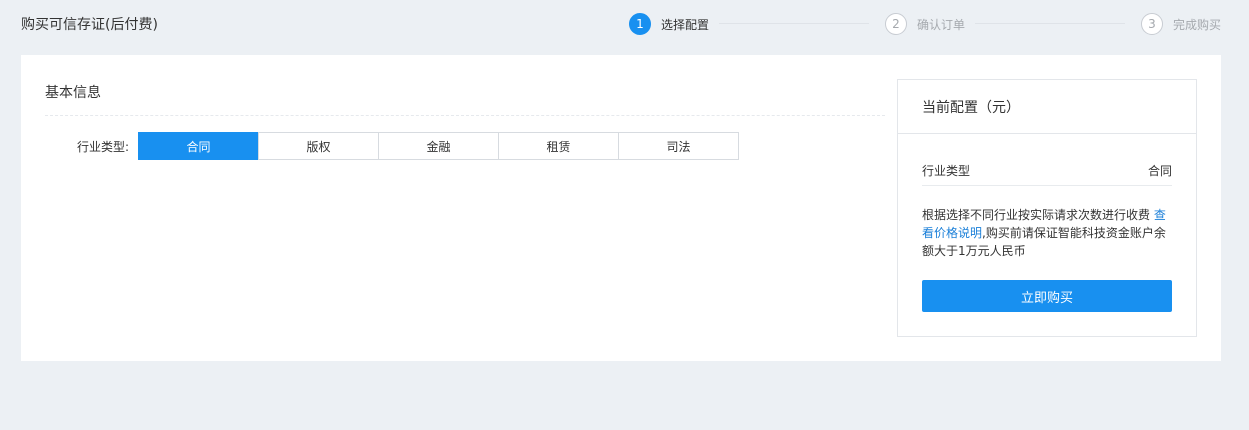  I want to click on industry-option-copyright: 版权, so click(318, 146).